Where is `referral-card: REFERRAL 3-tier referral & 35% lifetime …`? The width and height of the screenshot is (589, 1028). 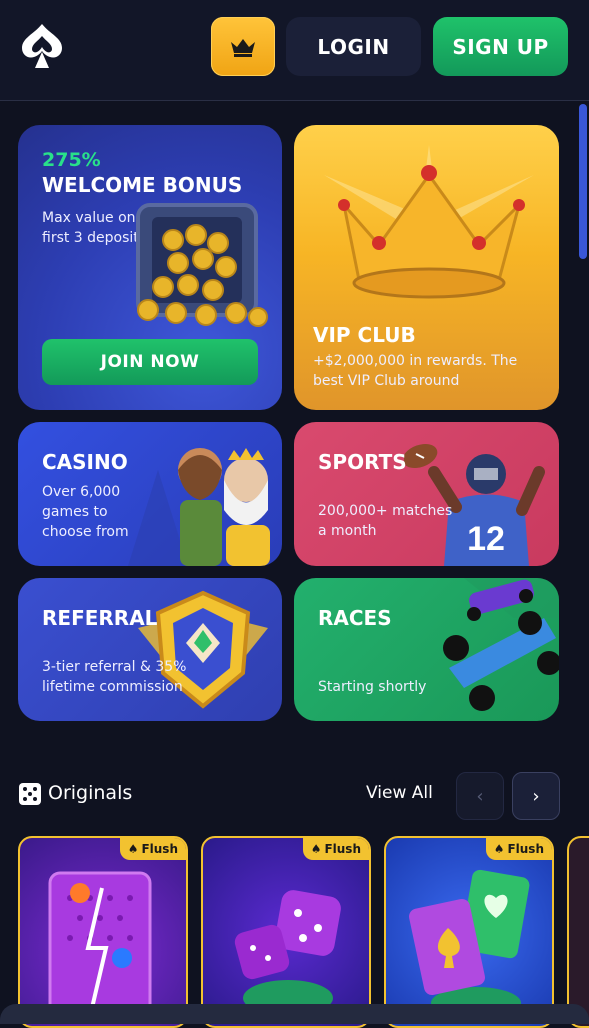 referral-card: REFERRAL 3-tier referral & 35% lifetime … is located at coordinates (150, 649).